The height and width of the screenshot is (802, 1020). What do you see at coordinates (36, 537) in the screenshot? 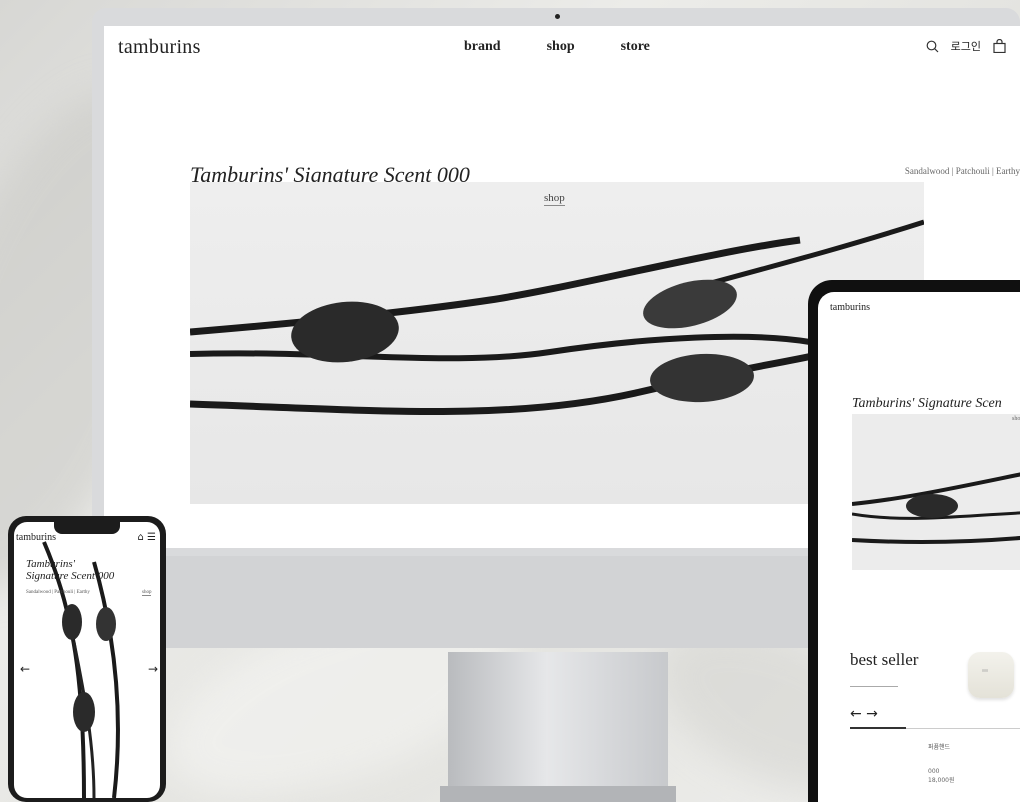
I see `phone-logo: tamburins` at bounding box center [36, 537].